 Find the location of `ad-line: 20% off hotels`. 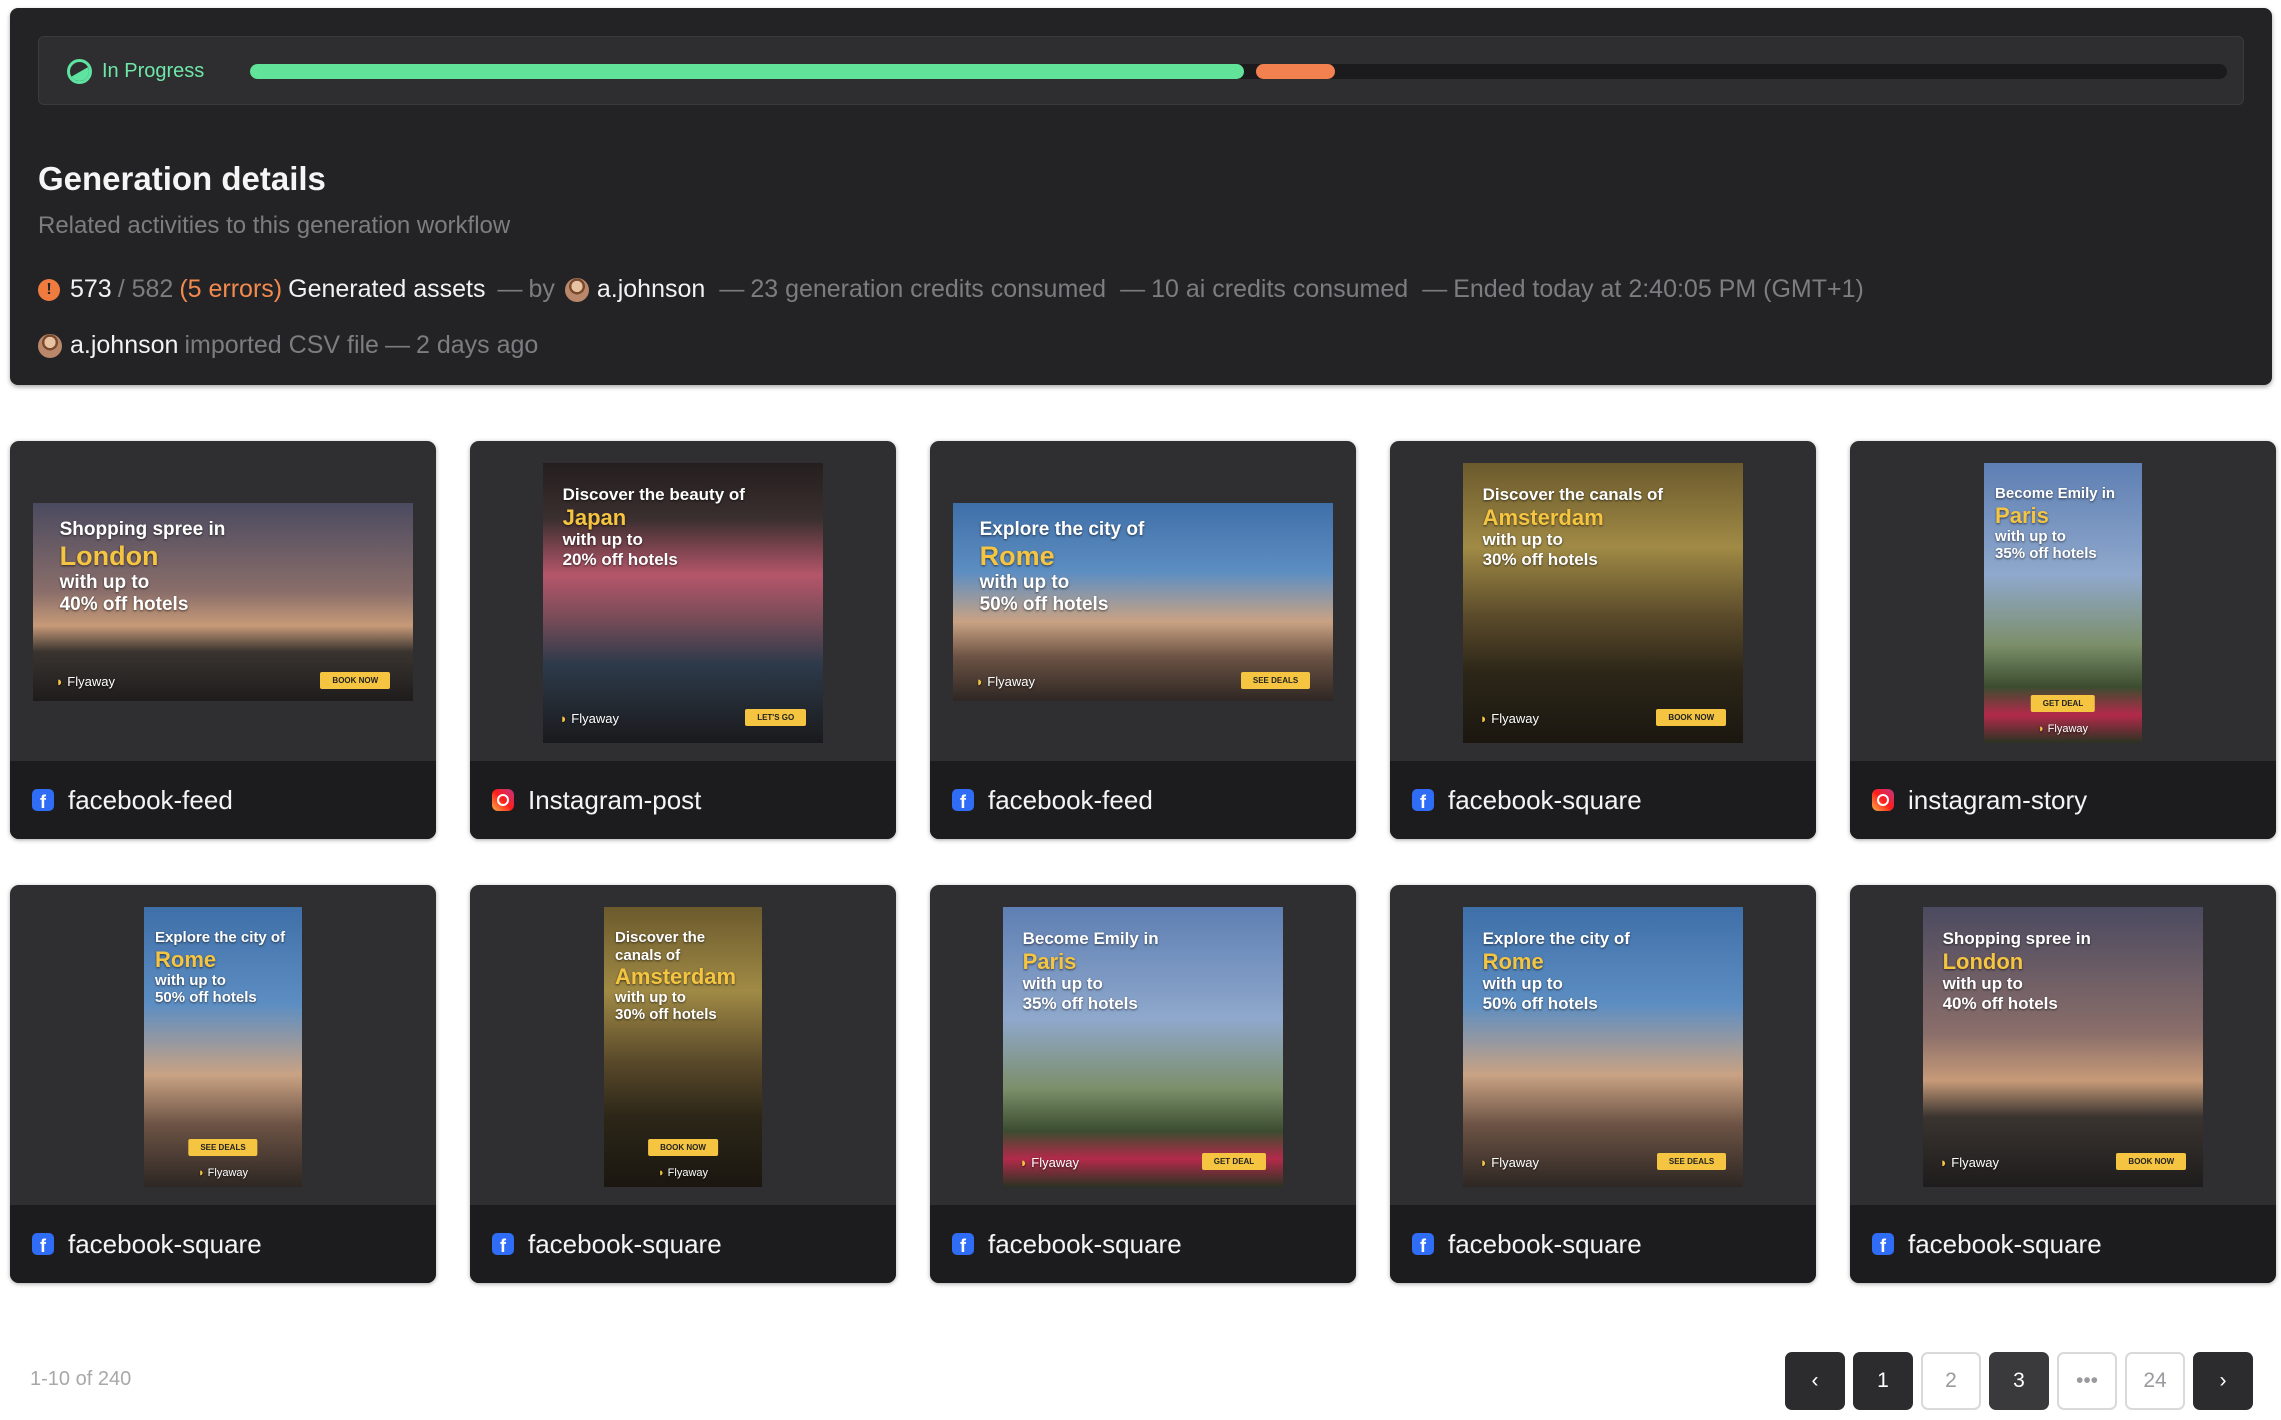

ad-line: 20% off hotels is located at coordinates (620, 559).